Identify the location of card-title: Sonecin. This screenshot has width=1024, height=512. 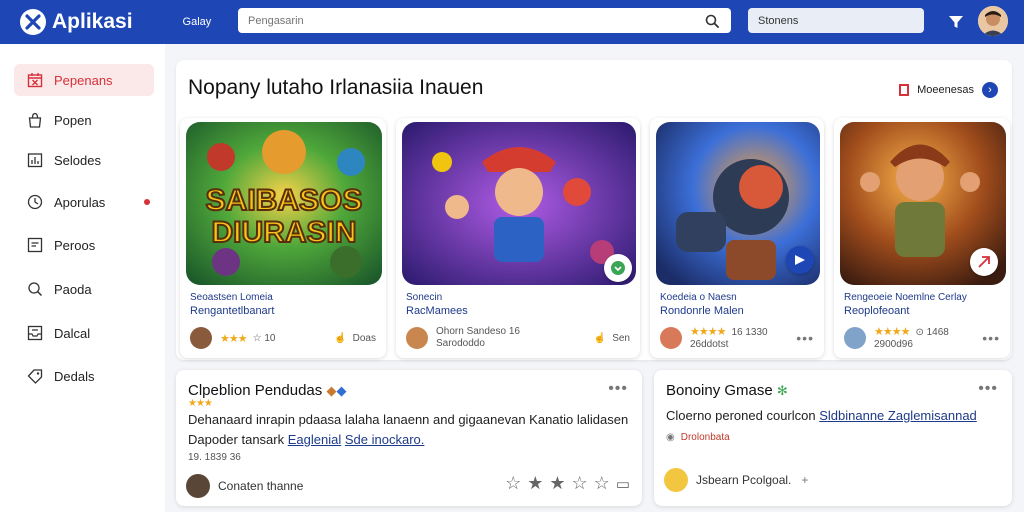
(424, 297).